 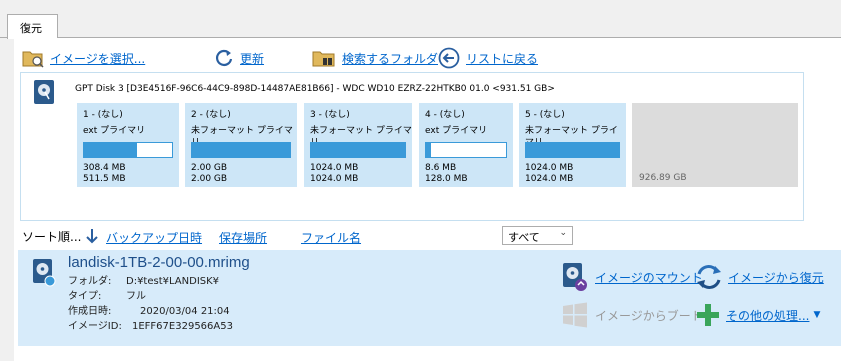 I want to click on partition-used: 8.6 MB, so click(x=441, y=168).